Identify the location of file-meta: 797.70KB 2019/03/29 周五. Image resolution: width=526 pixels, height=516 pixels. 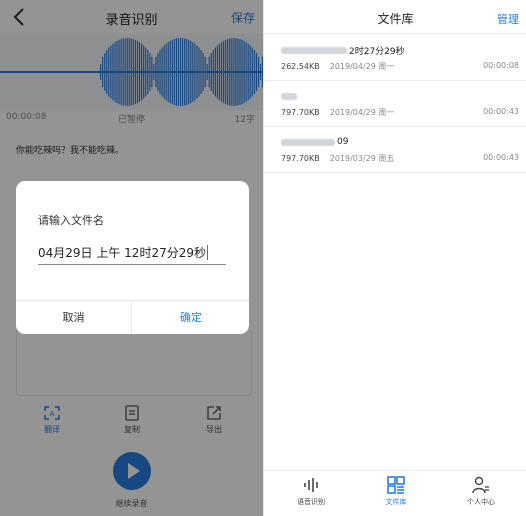
(337, 158).